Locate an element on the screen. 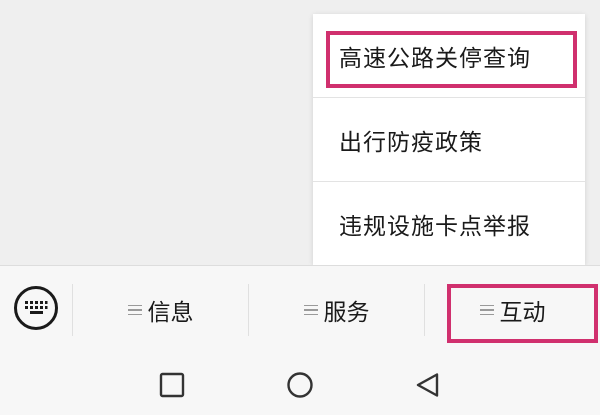 This screenshot has height=415, width=600. tab-label: 信息 is located at coordinates (170, 313).